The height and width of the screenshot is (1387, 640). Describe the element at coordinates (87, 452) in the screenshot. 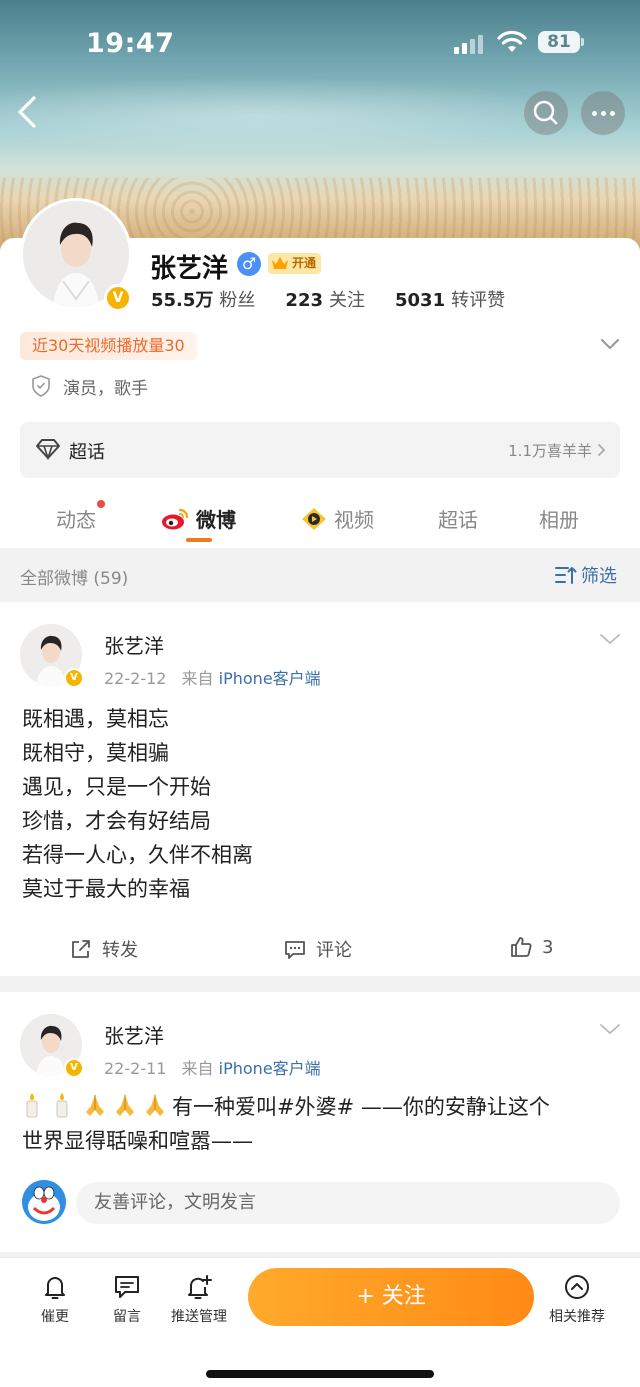

I see `supertopic-label: 超话` at that location.